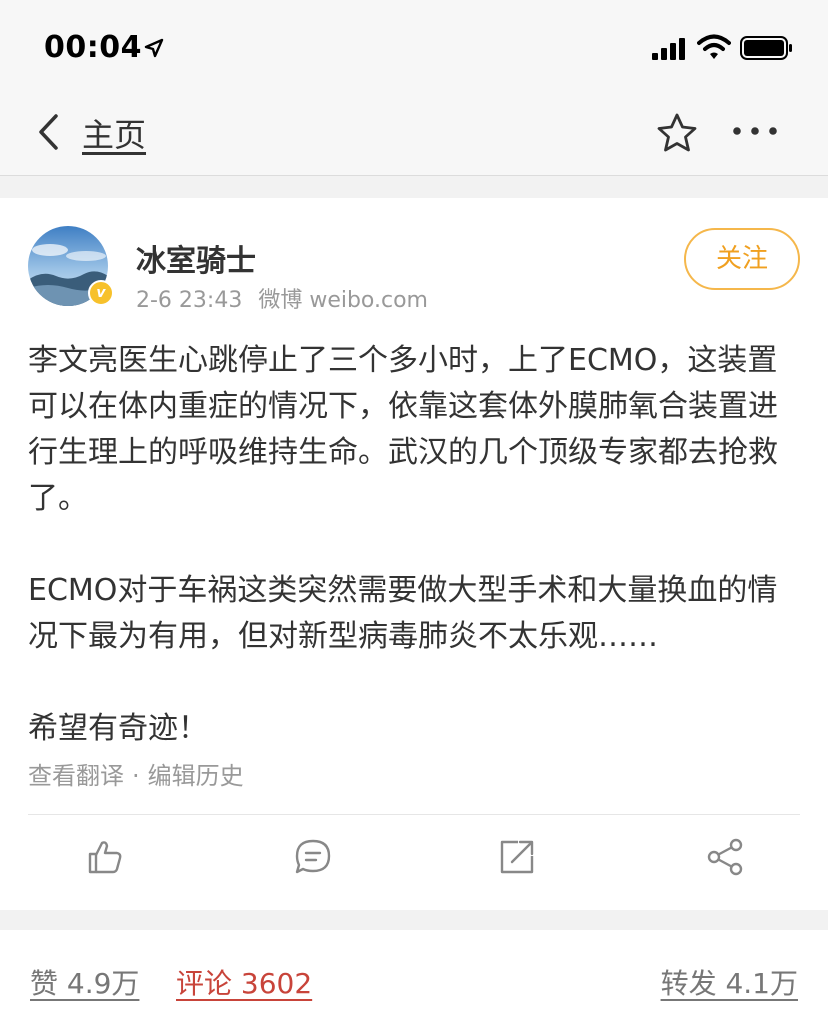 Image resolution: width=828 pixels, height=1009 pixels. Describe the element at coordinates (48, 132) in the screenshot. I see `back-chevron-icon` at that location.